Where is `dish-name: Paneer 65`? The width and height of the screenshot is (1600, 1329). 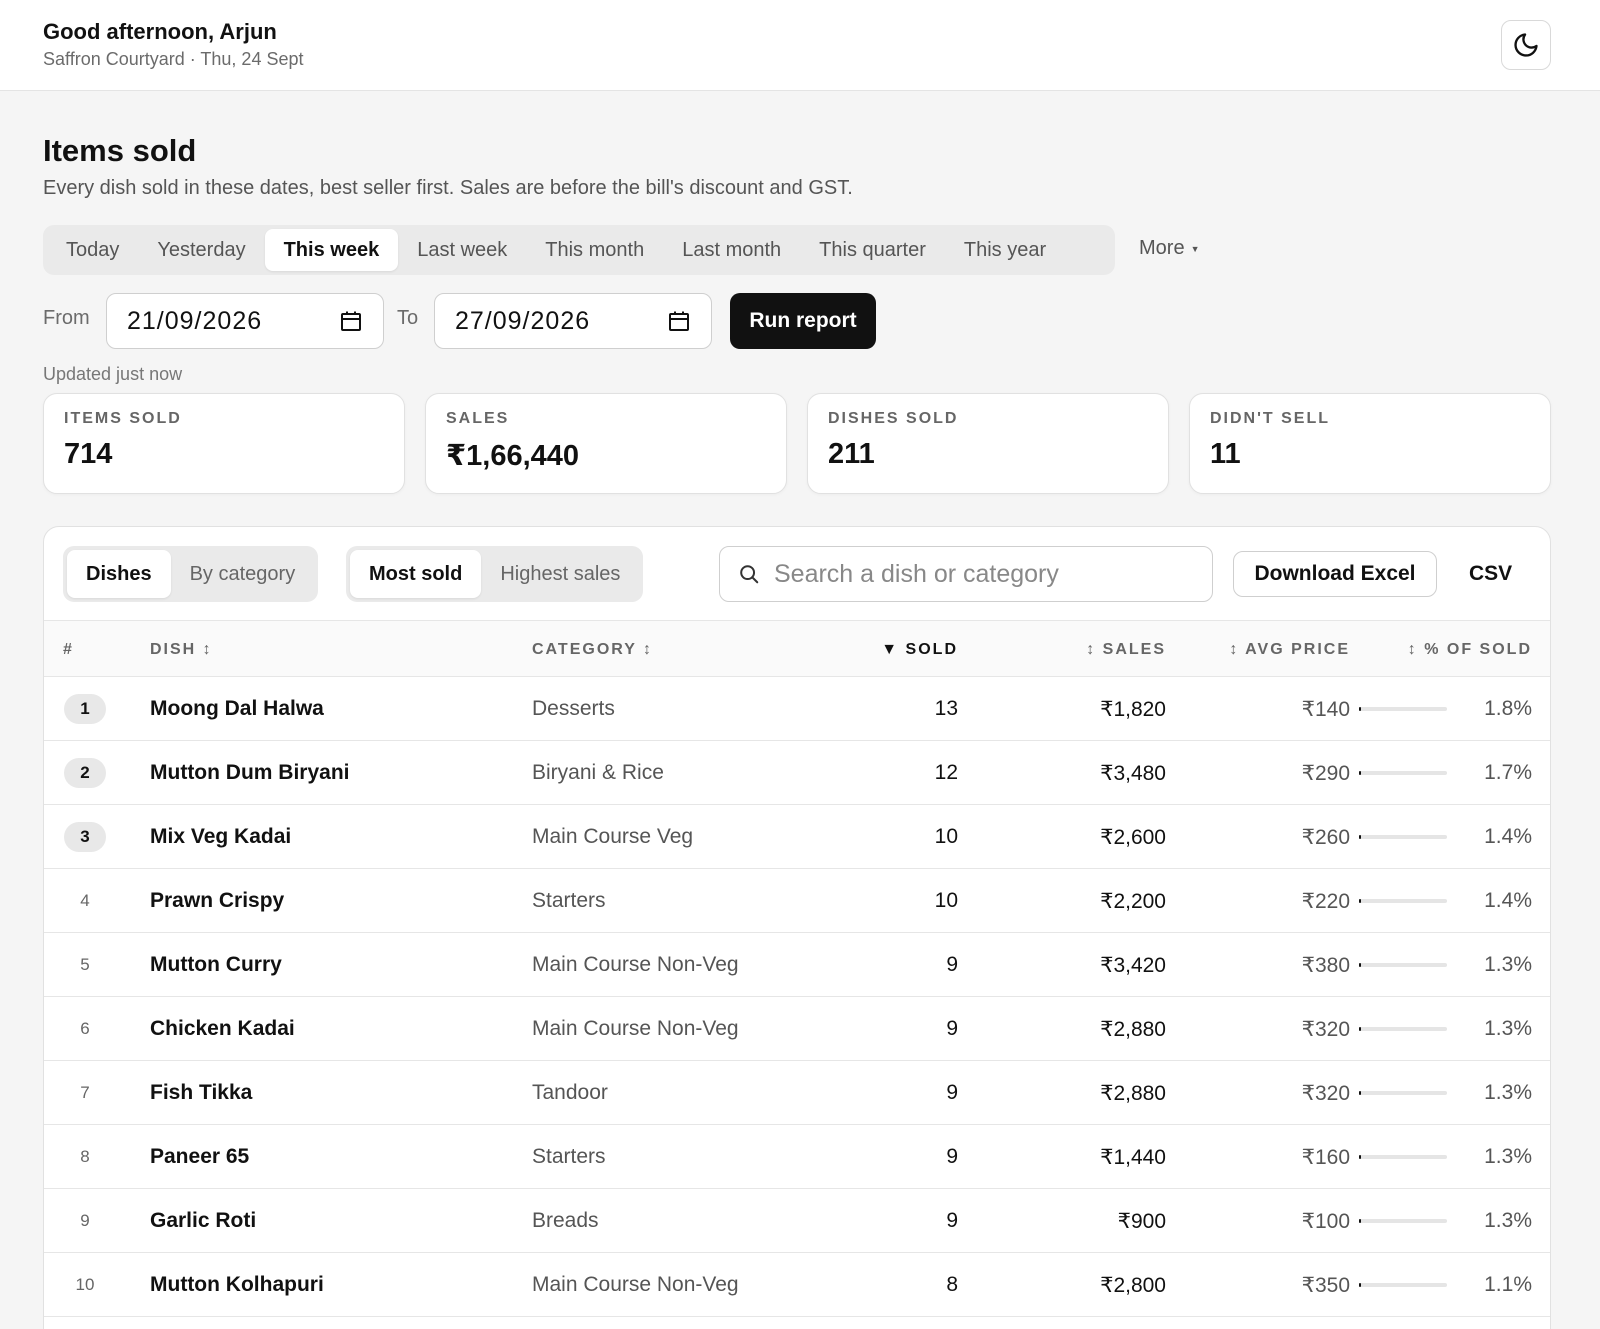
dish-name: Paneer 65 is located at coordinates (200, 1156).